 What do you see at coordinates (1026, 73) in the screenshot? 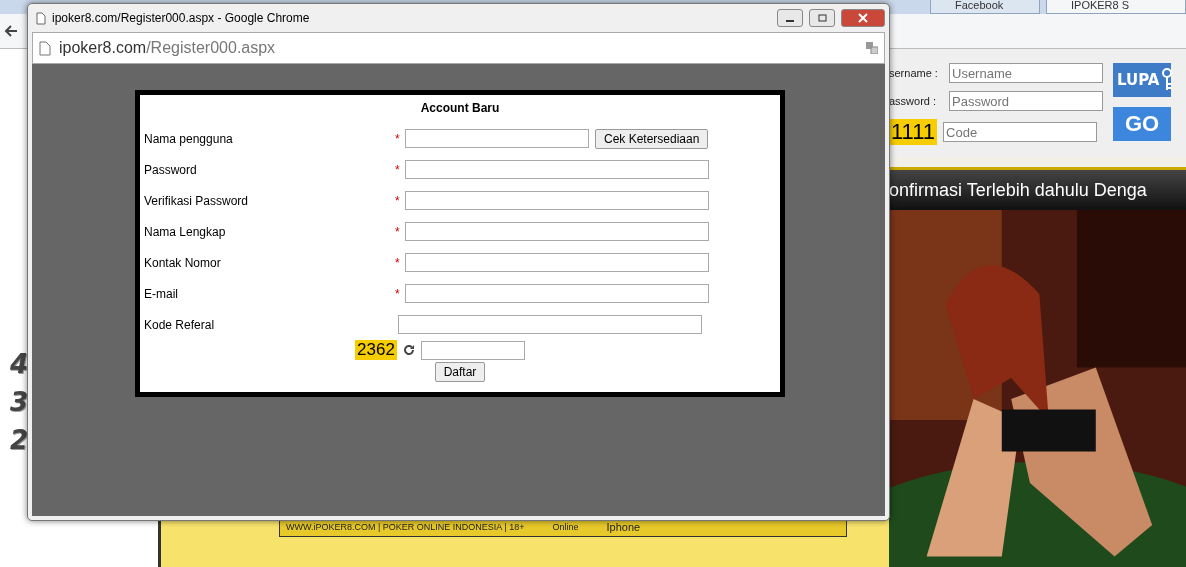
I see `login-field: Username` at bounding box center [1026, 73].